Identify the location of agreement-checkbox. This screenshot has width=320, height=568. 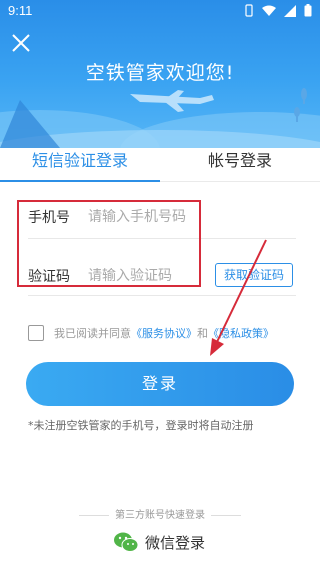
(36, 333).